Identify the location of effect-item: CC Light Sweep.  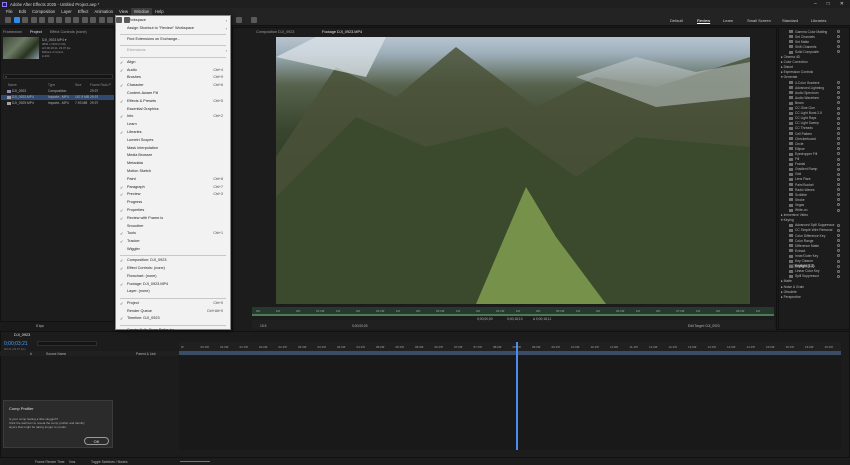
(804, 123).